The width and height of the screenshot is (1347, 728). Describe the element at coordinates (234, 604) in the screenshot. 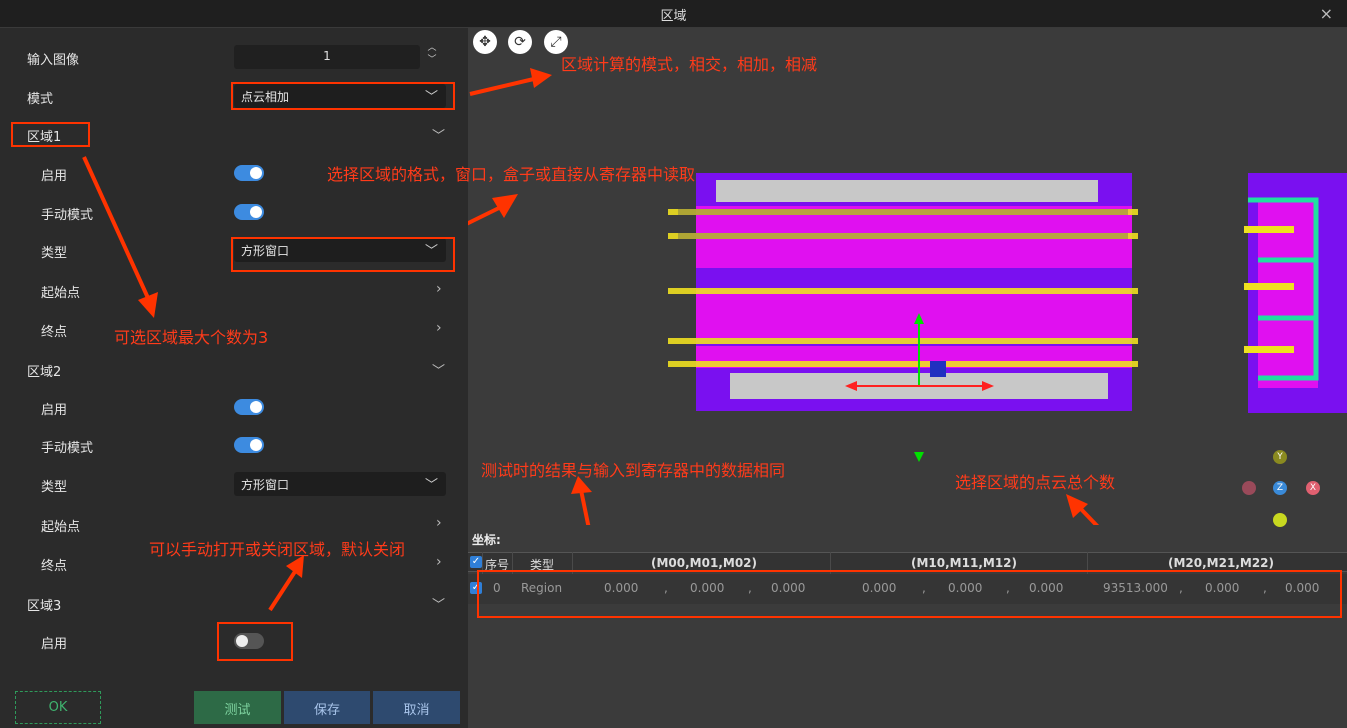

I see `region3-header: 区域3 ﹀` at that location.